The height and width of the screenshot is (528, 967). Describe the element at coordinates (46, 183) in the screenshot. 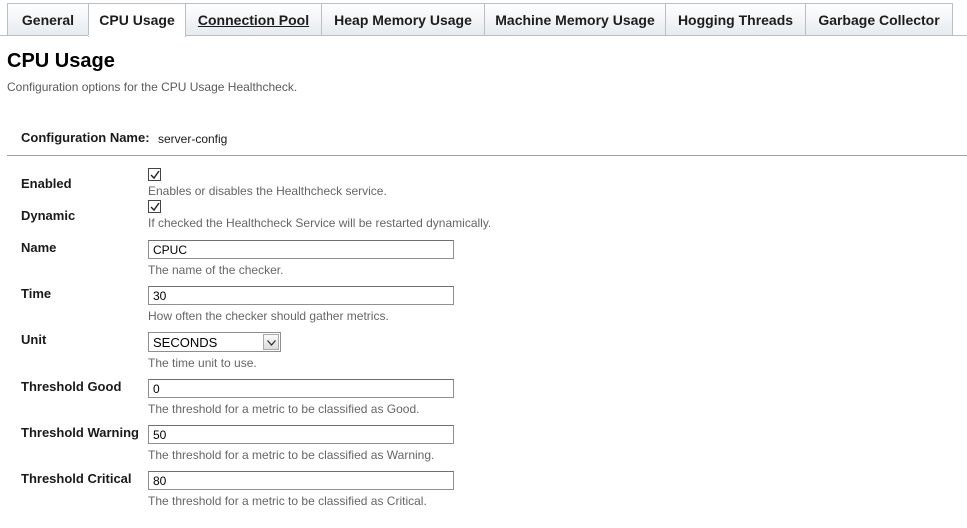

I see `enabled-label: Enabled` at that location.